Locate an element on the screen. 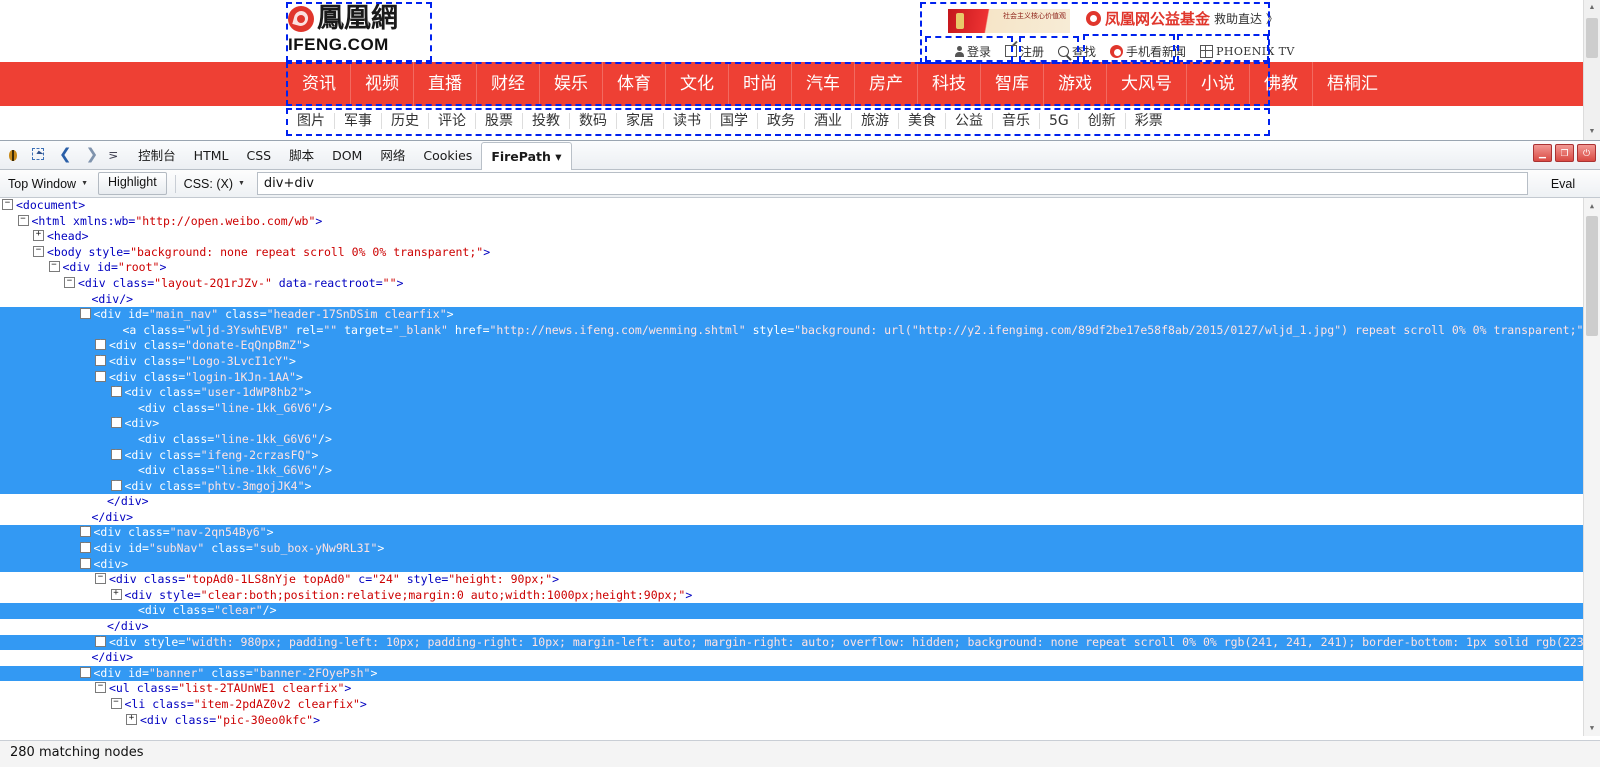 The height and width of the screenshot is (767, 1600). sub-nav-item-5: 投教 is located at coordinates (545, 121).